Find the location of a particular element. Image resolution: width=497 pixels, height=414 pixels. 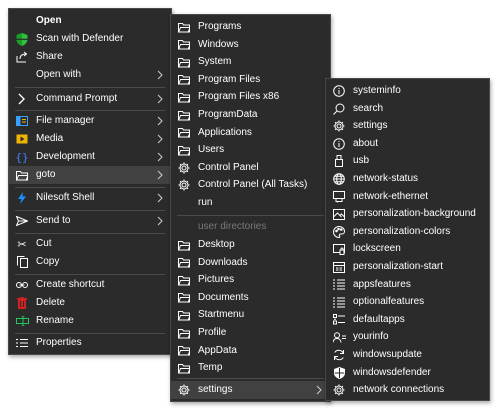

menu-item-programdata: ProgramData is located at coordinates (250, 115).